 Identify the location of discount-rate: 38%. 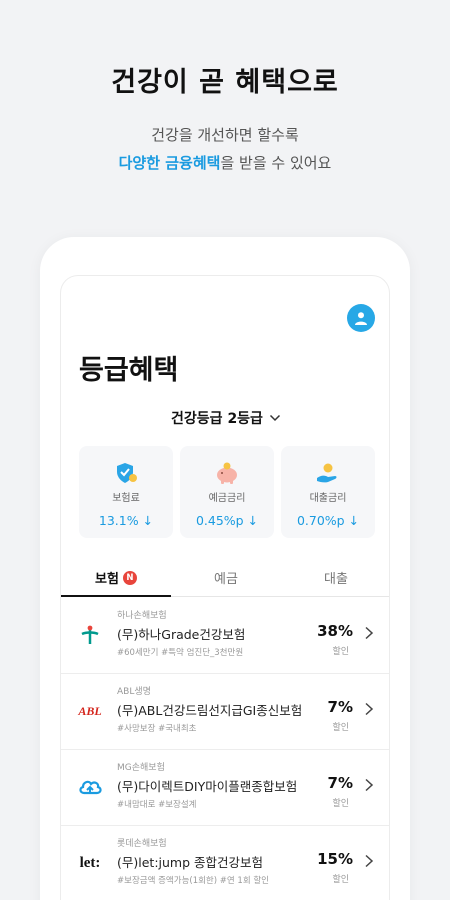
(335, 631).